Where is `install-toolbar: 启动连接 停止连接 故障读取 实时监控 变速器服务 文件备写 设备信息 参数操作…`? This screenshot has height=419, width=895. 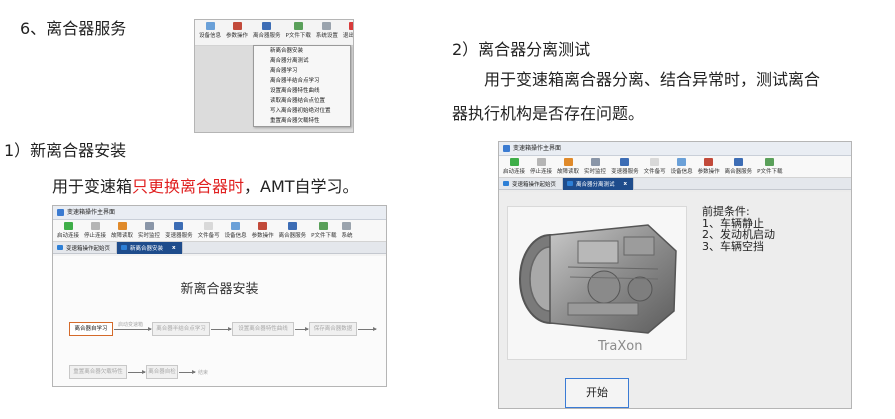
install-toolbar: 启动连接 停止连接 故障读取 实时监控 变速器服务 文件备写 设备信息 参数操作… is located at coordinates (219, 231).